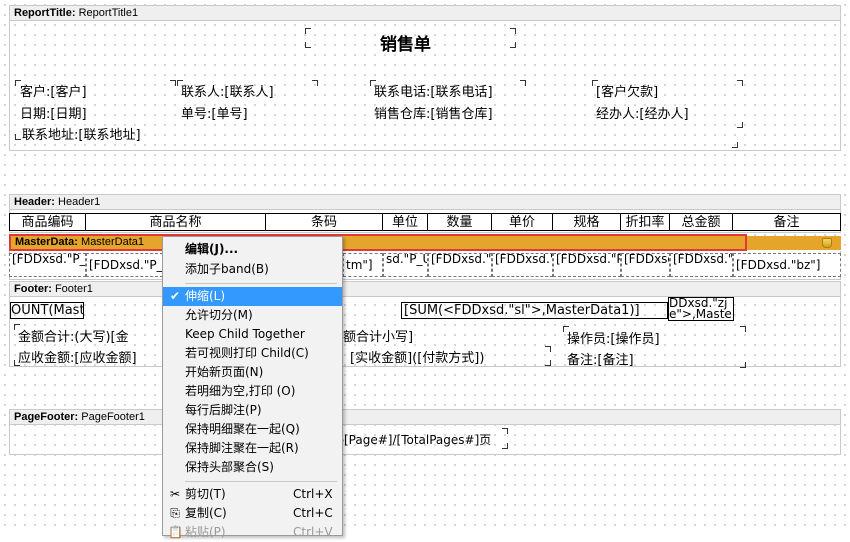 This screenshot has height=542, width=850. What do you see at coordinates (79, 202) in the screenshot?
I see `band-name-label: Header1` at bounding box center [79, 202].